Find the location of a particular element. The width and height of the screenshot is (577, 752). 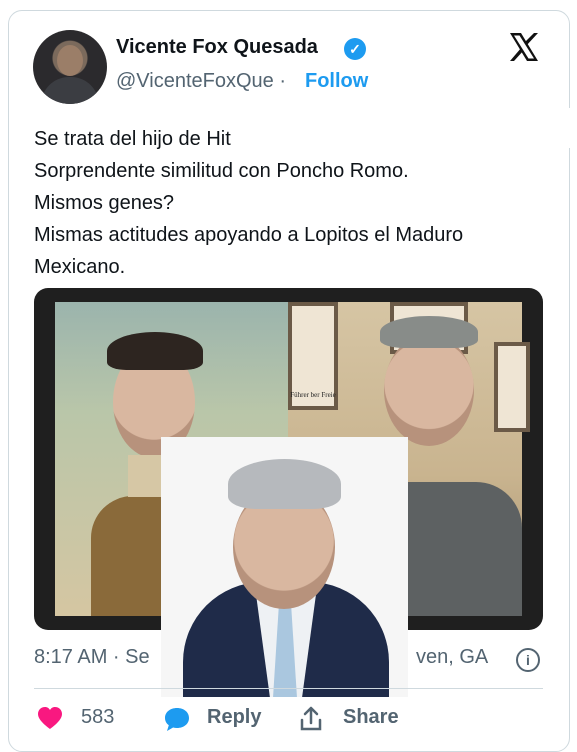

tweet-line: Mexicano. is located at coordinates (80, 267).